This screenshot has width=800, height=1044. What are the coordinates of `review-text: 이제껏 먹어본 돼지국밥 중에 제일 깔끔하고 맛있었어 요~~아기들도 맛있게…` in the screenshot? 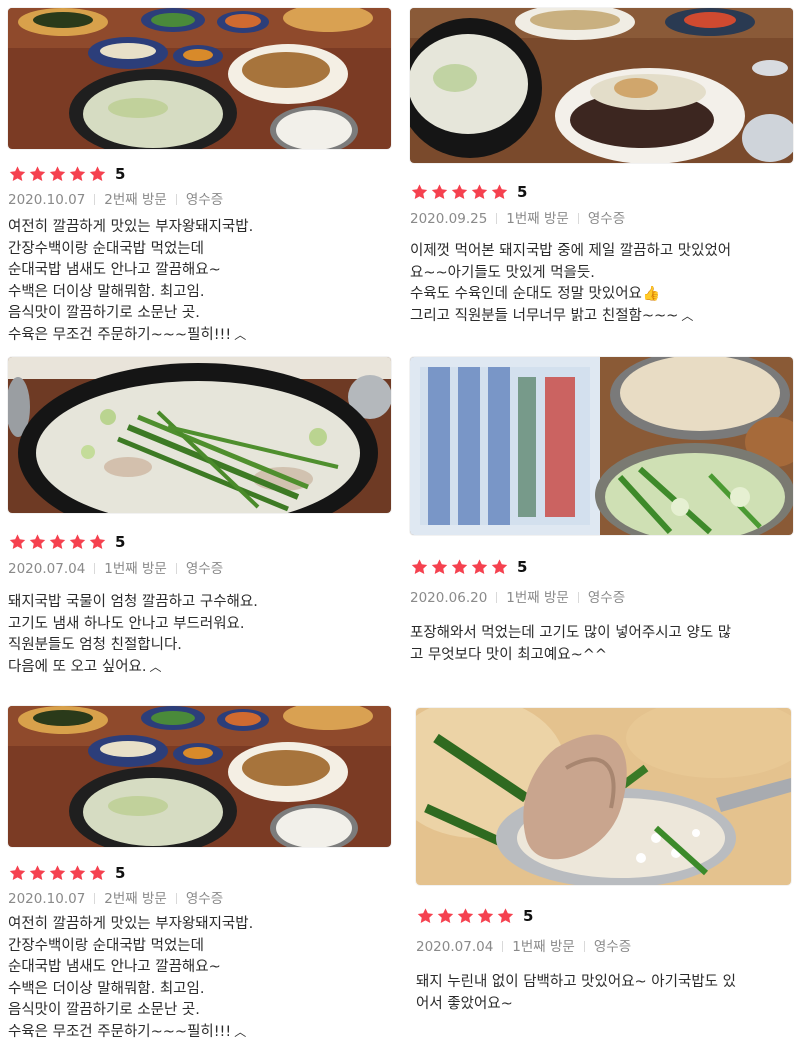 It's located at (570, 284).